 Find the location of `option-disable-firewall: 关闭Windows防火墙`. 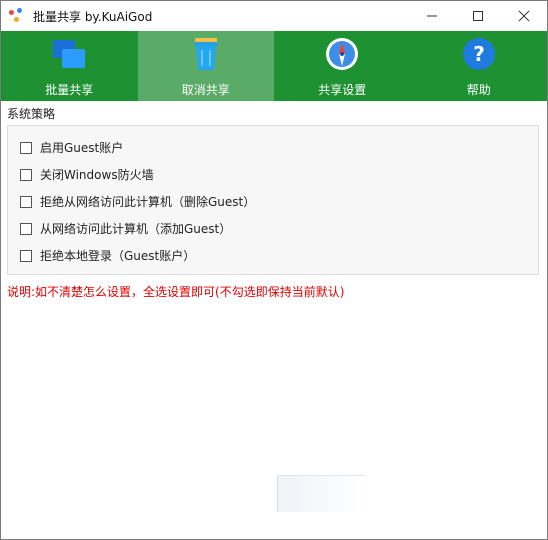

option-disable-firewall: 关闭Windows防火墙 is located at coordinates (273, 174).